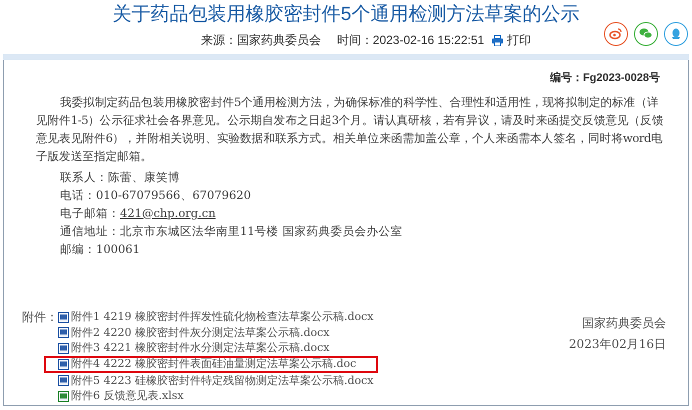 The image size is (692, 410). What do you see at coordinates (261, 231) in the screenshot?
I see `contact-value: 北京市东城区法华南里11号楼 国家药典委员会办公室` at bounding box center [261, 231].